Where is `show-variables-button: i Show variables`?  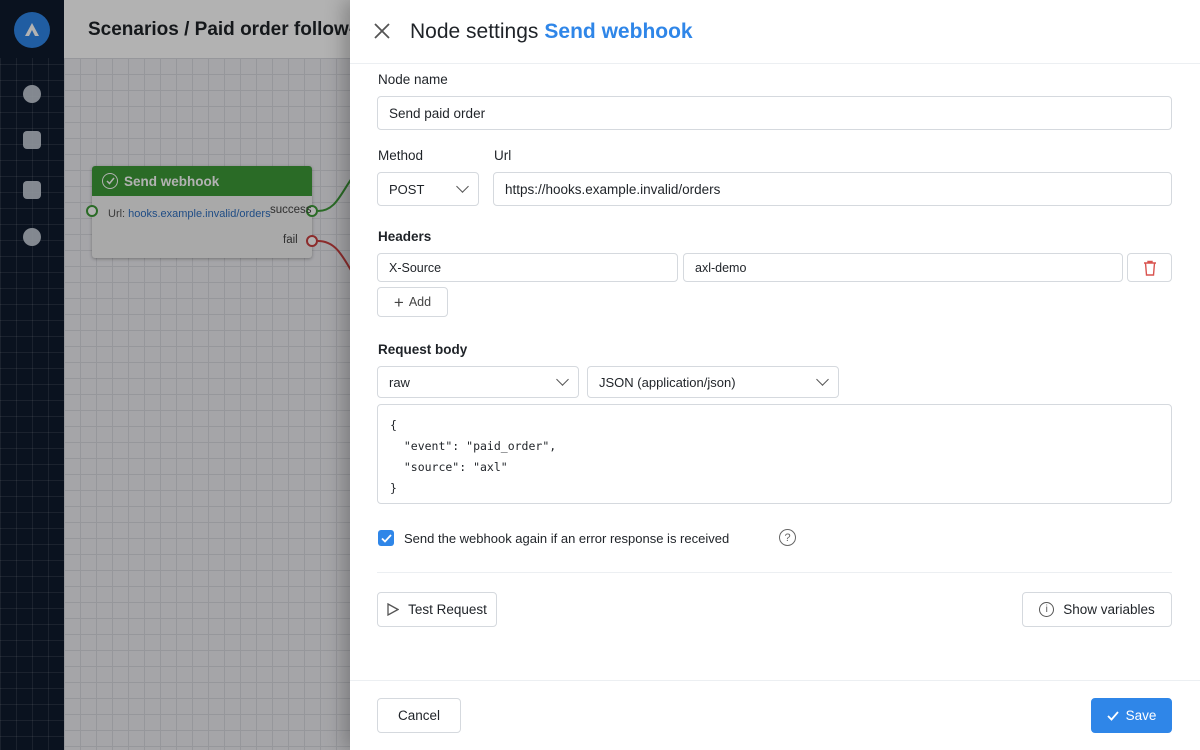 show-variables-button: i Show variables is located at coordinates (1097, 609).